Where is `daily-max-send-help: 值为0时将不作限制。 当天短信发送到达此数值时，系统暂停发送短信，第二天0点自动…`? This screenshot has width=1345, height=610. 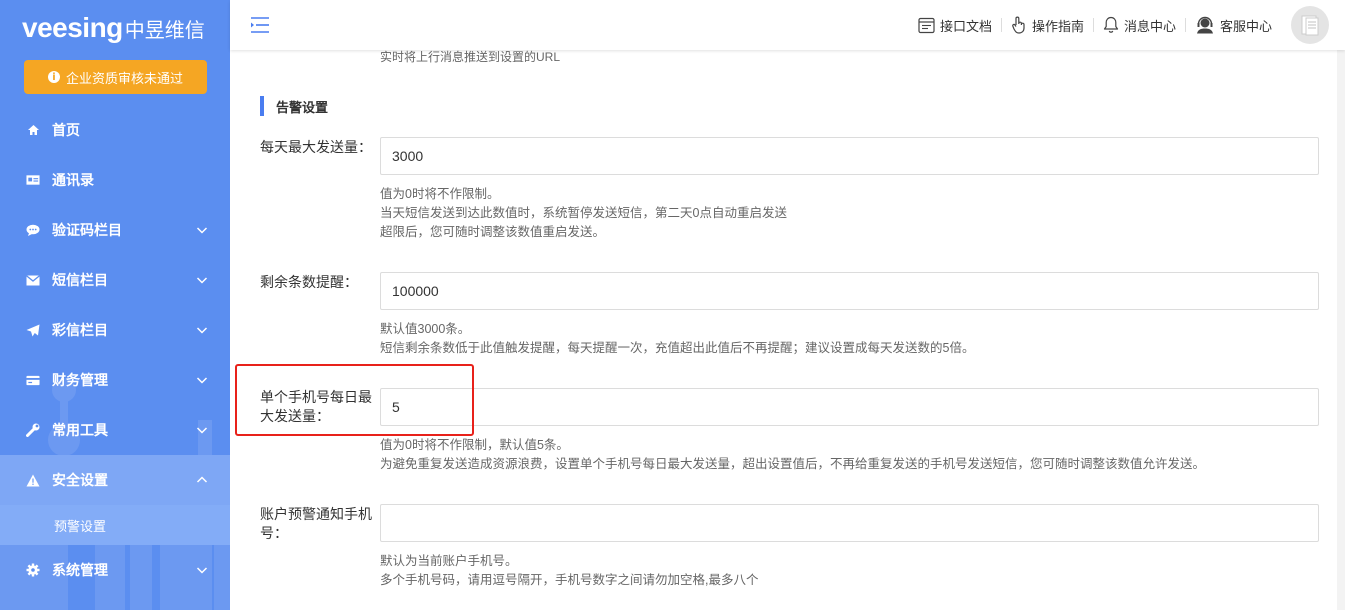
daily-max-send-help: 值为0时将不作限制。 当天短信发送到达此数值时，系统暂停发送短信，第二天0点自动… is located at coordinates (583, 213).